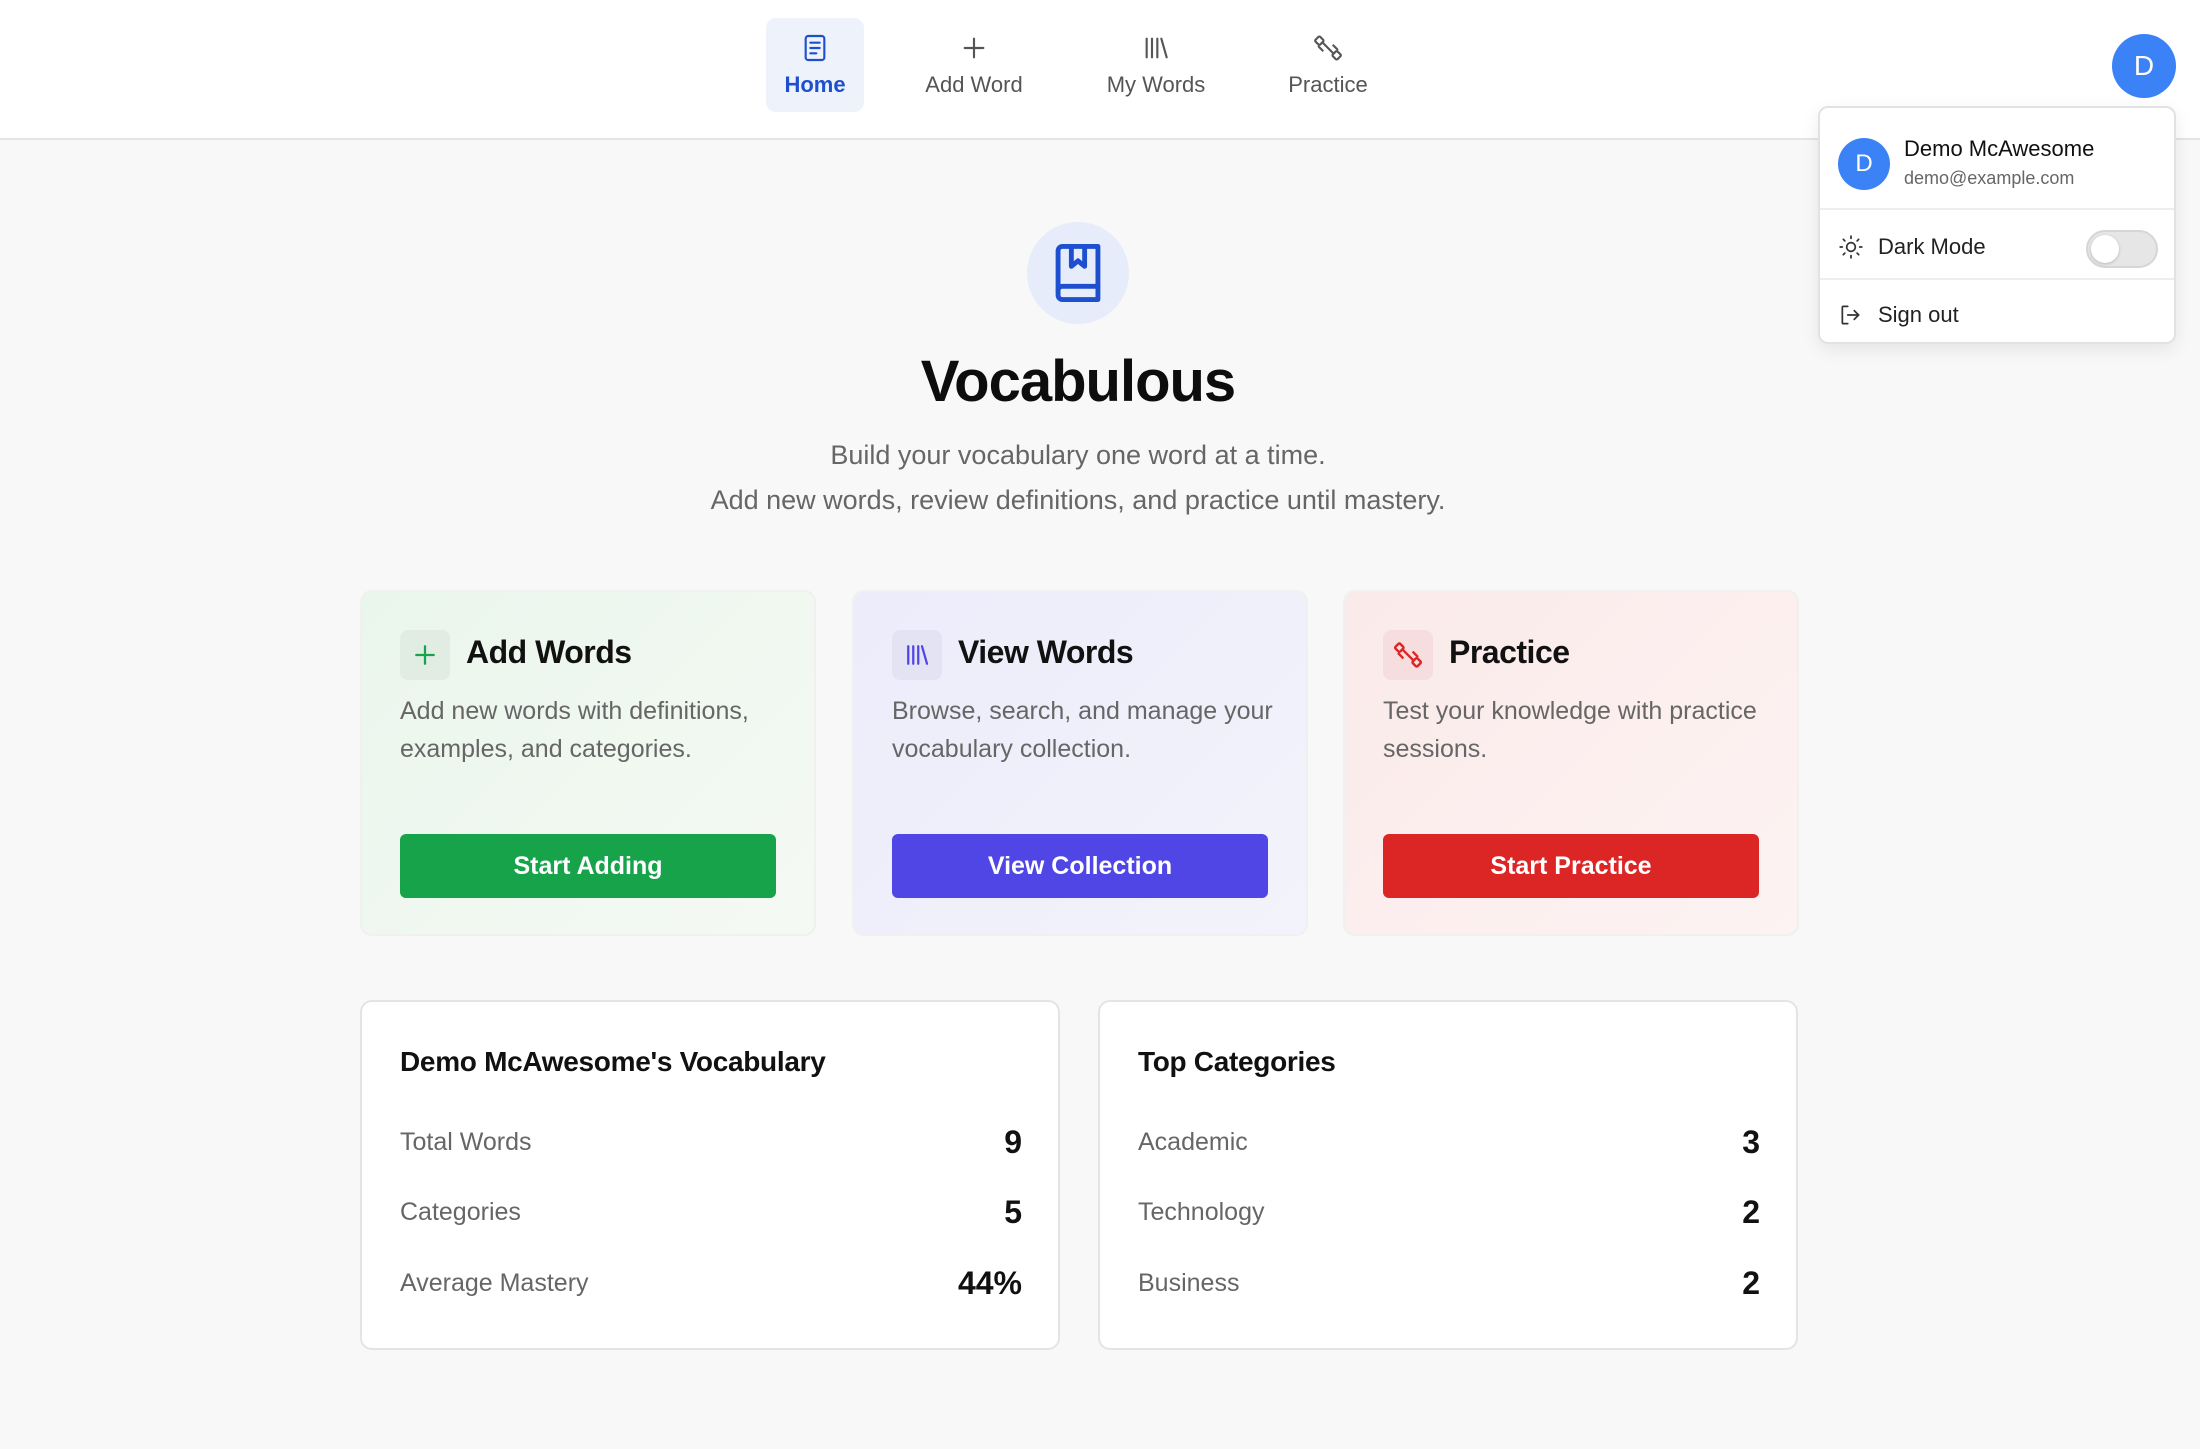 This screenshot has width=2200, height=1449. What do you see at coordinates (1046, 652) in the screenshot?
I see `view-words-card-title: View Words` at bounding box center [1046, 652].